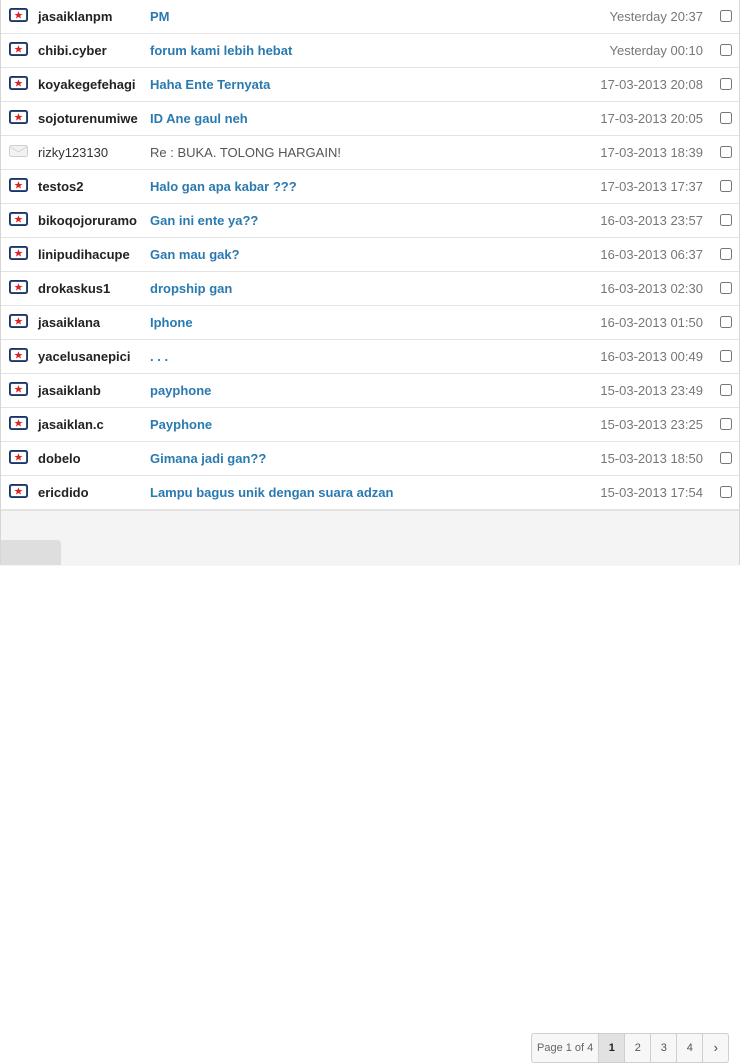 This screenshot has width=742, height=1063. What do you see at coordinates (171, 322) in the screenshot?
I see `message-subject: Iphone` at bounding box center [171, 322].